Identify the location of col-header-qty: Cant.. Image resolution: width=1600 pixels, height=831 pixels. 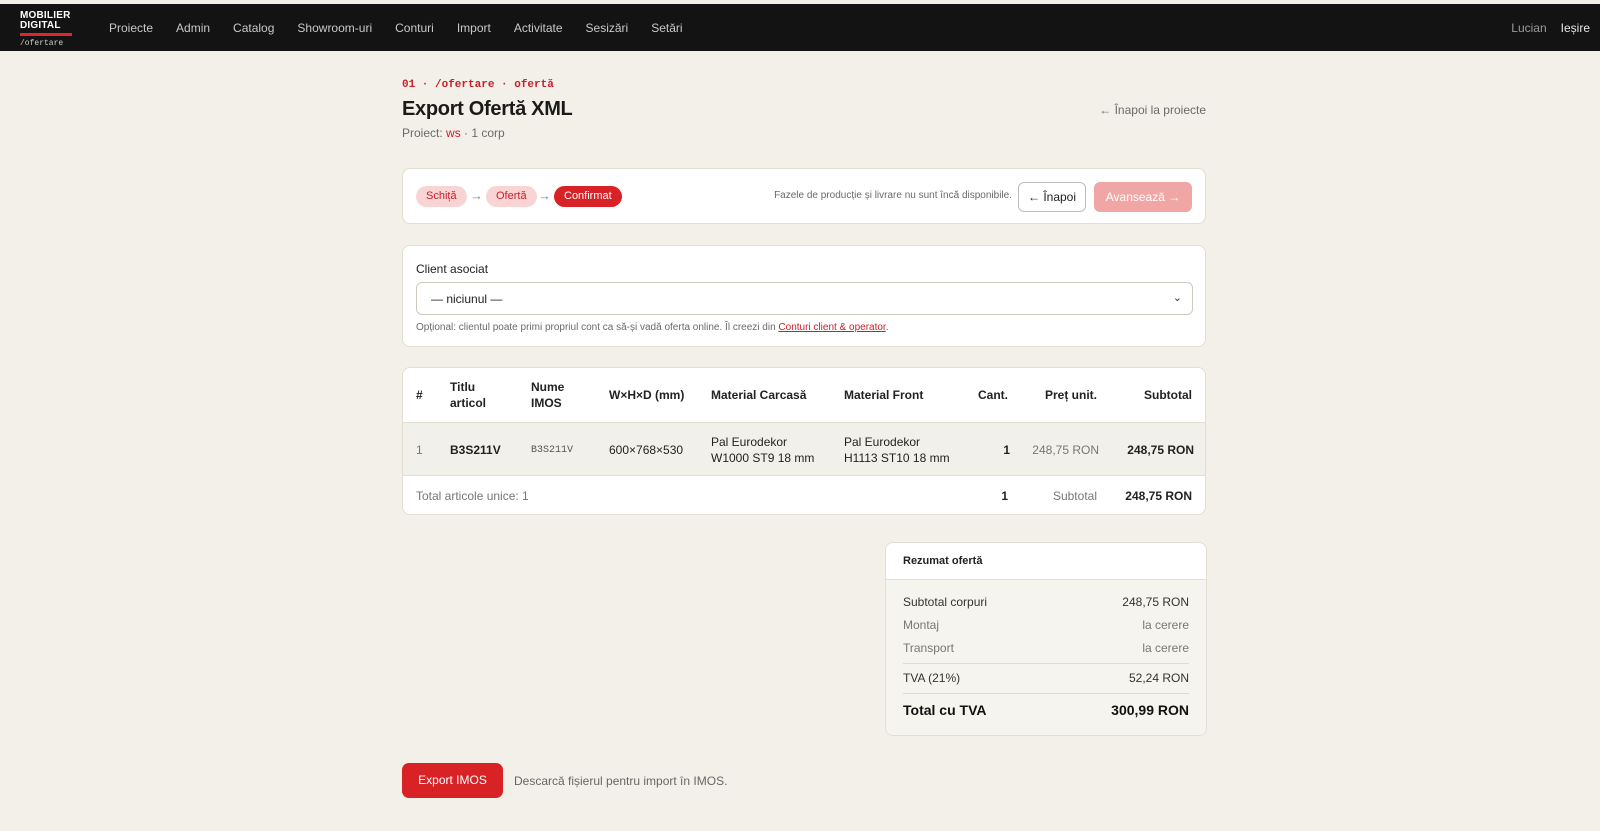
(993, 395).